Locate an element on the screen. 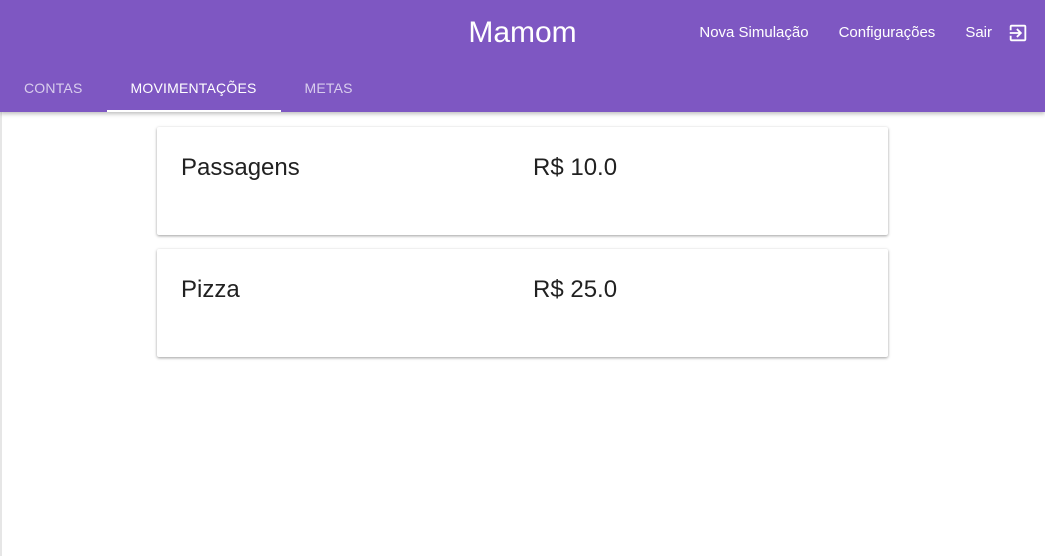 The height and width of the screenshot is (556, 1045). configuracoes-link: Configurações is located at coordinates (887, 33).